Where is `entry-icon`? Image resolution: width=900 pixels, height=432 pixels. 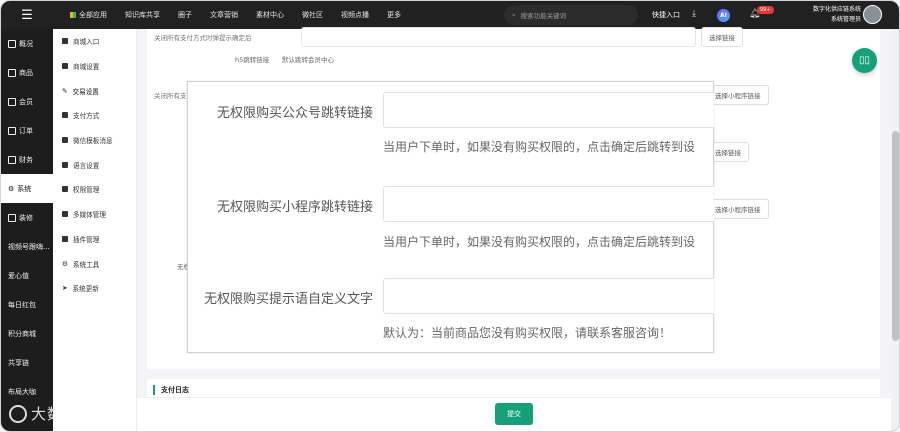 entry-icon is located at coordinates (65, 41).